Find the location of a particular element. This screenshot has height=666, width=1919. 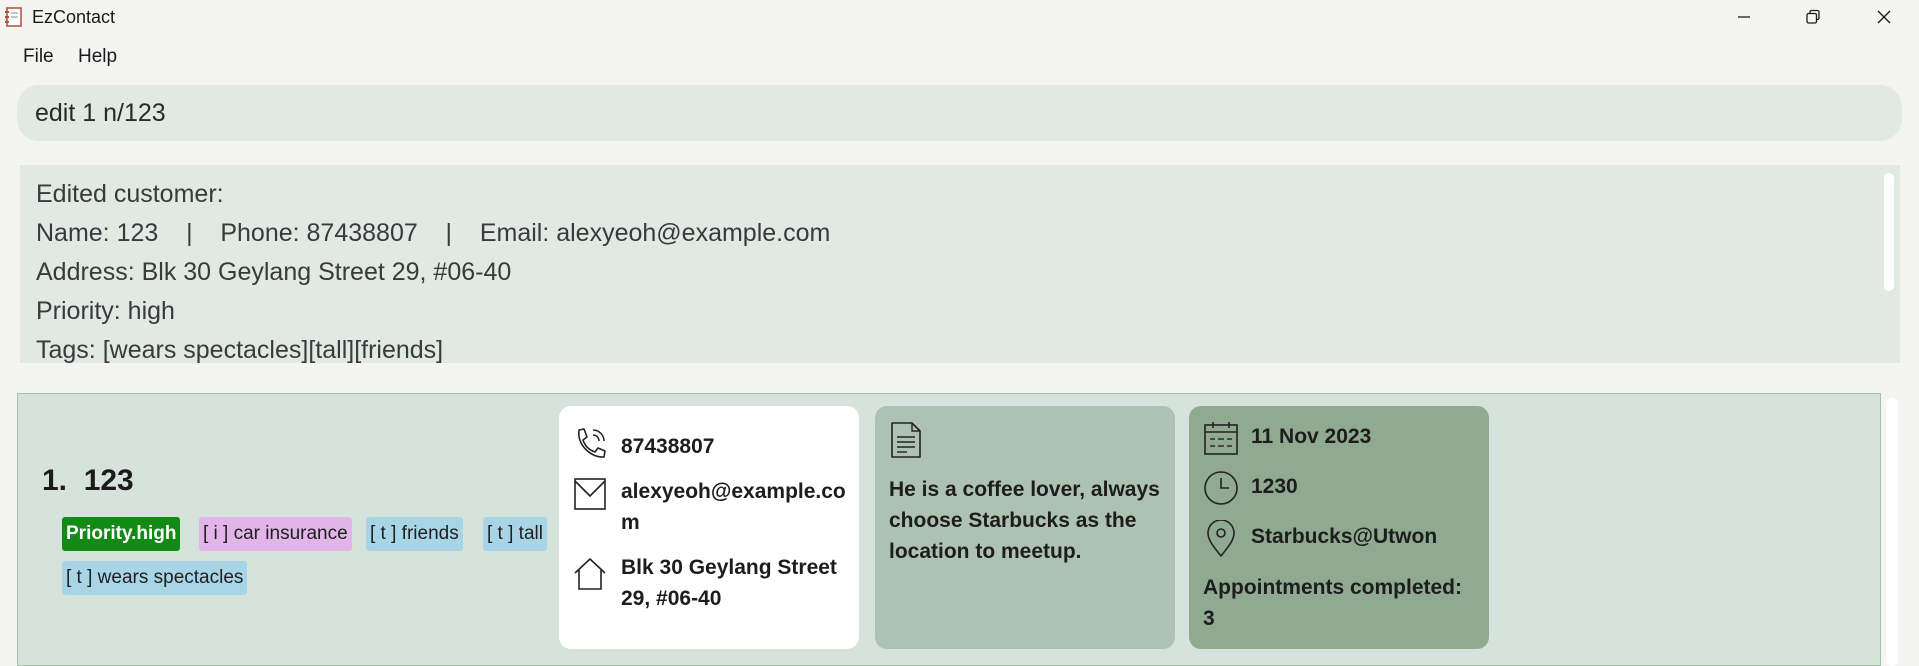

email-row: alexyeoh@example.co m is located at coordinates (709, 507).